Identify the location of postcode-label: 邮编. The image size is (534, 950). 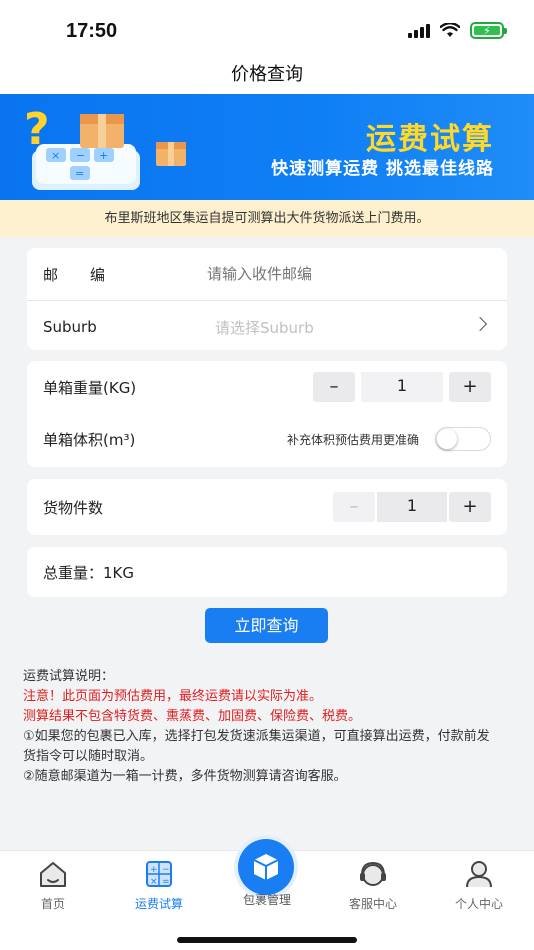
(90, 274).